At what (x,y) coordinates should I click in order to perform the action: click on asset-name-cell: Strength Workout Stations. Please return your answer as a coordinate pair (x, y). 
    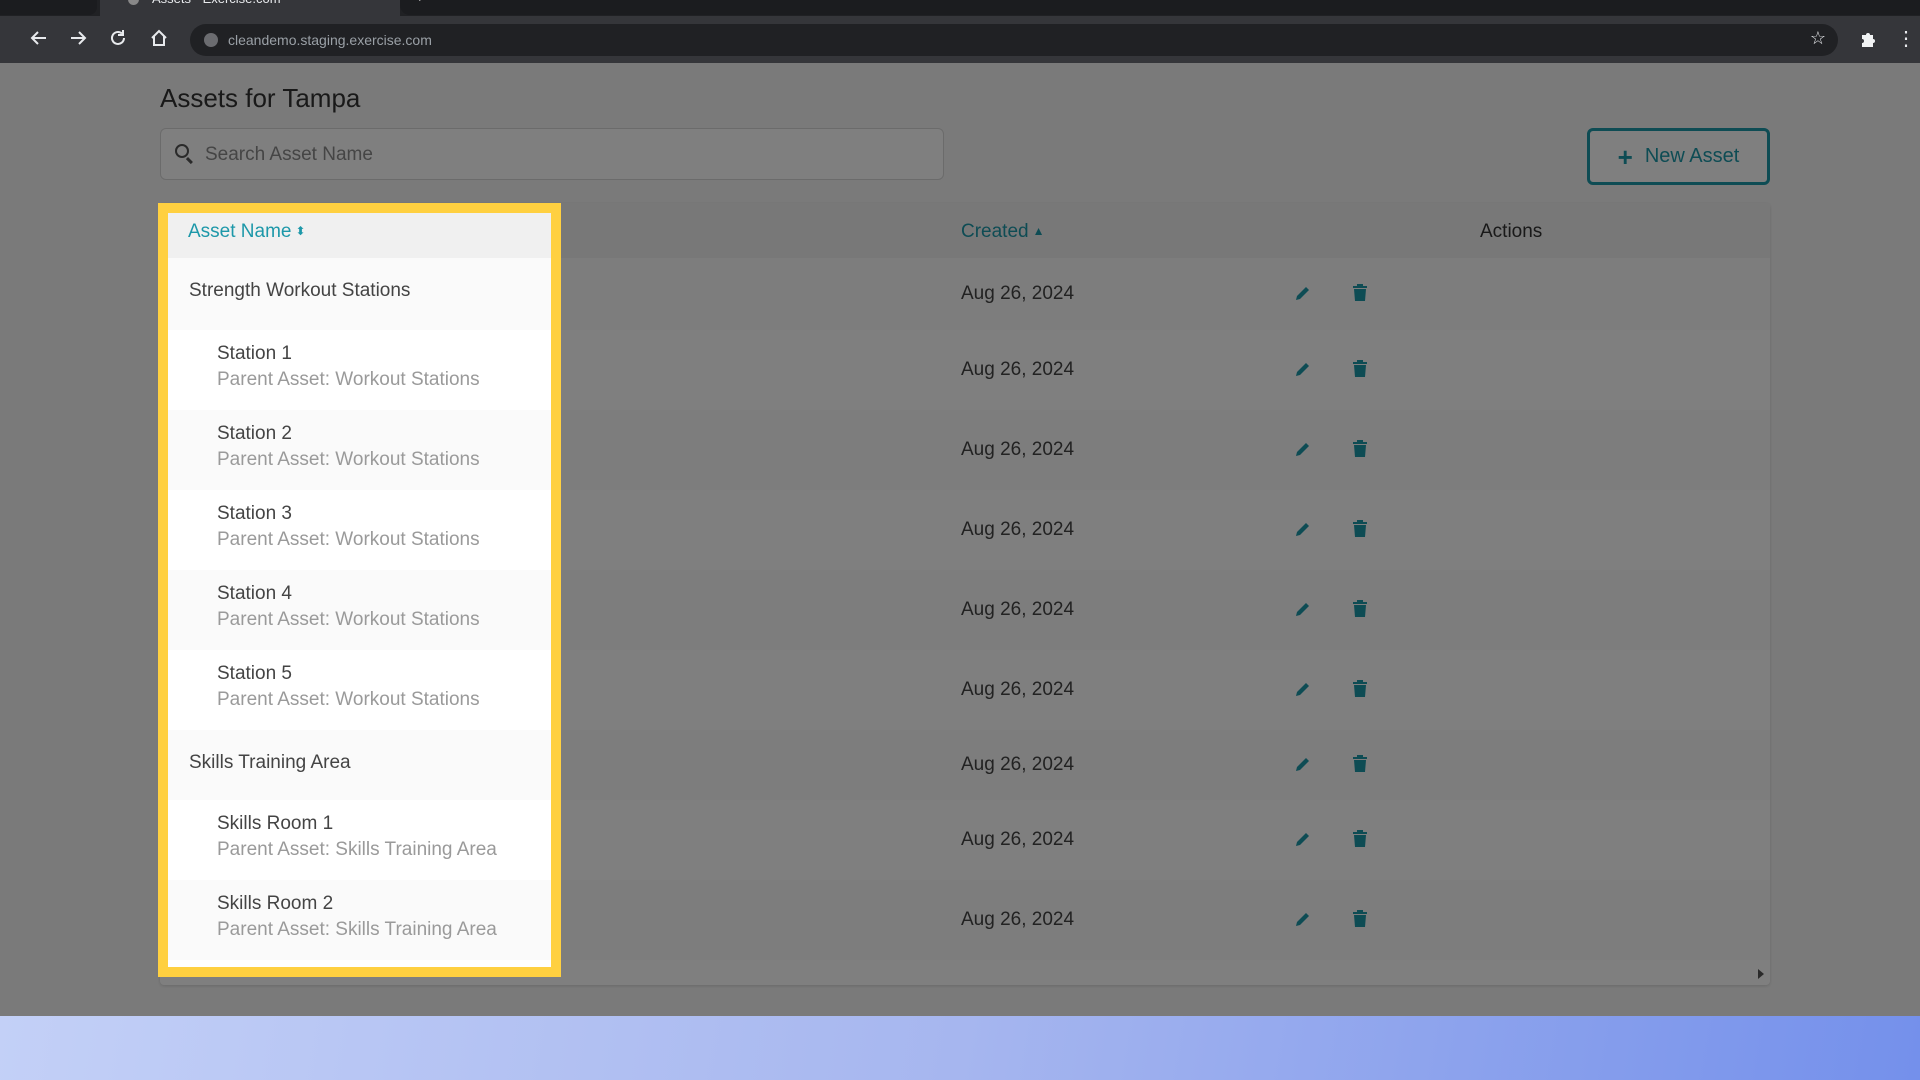
    Looking at the image, I should click on (299, 291).